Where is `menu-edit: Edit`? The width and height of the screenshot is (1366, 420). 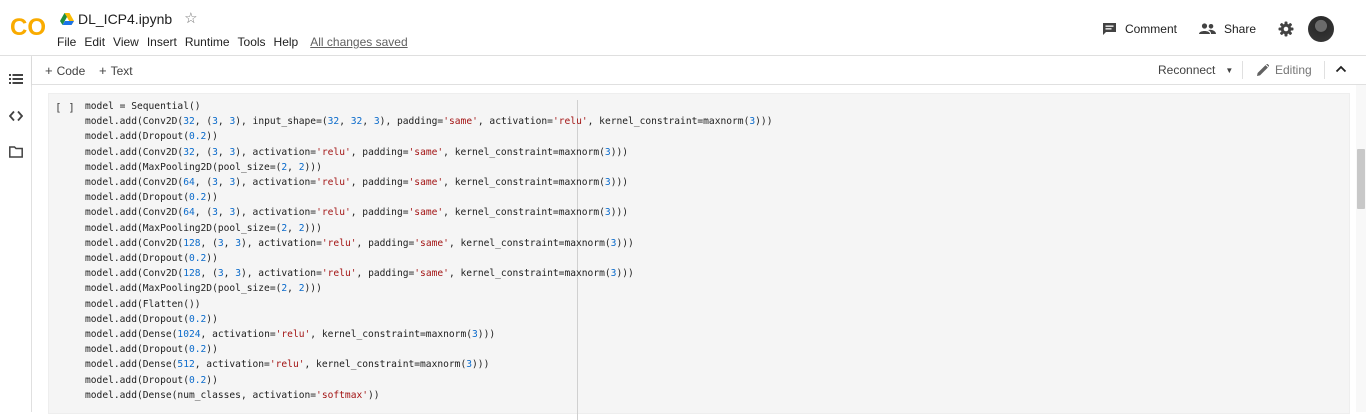 menu-edit: Edit is located at coordinates (94, 42).